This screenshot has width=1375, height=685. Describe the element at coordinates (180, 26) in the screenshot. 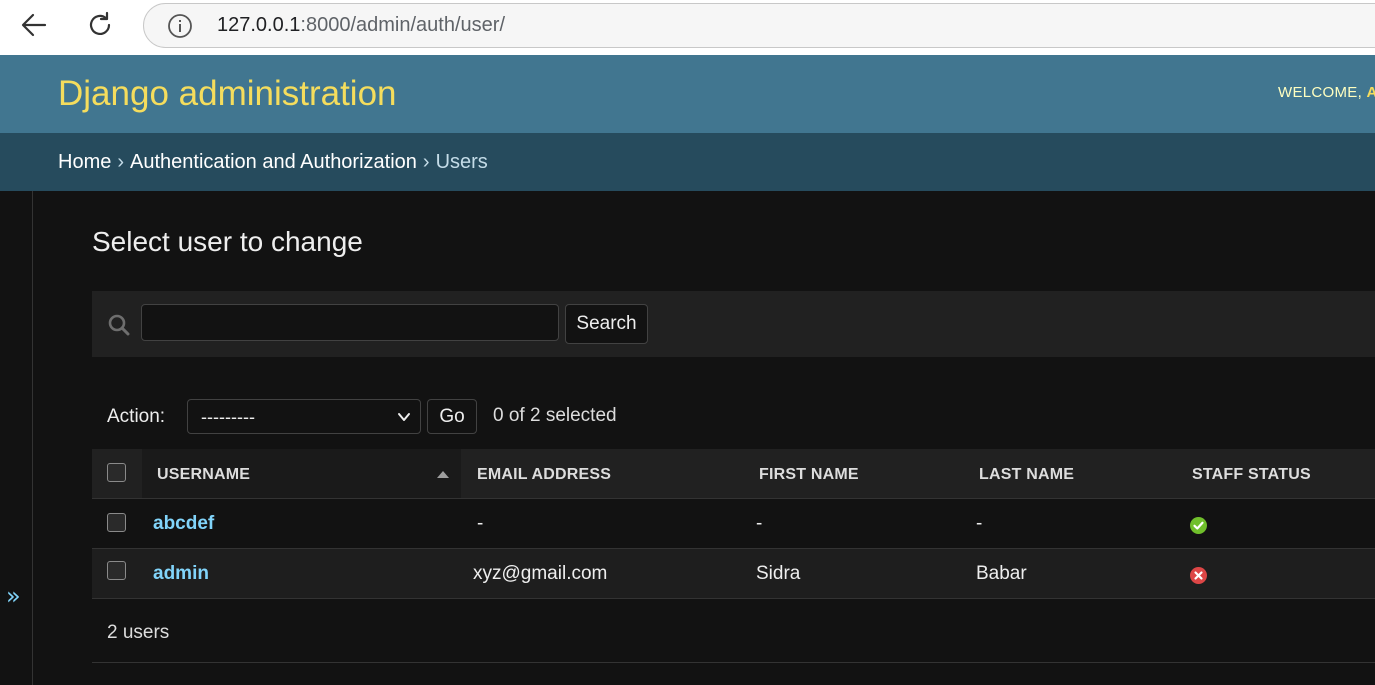

I see `info-icon` at that location.